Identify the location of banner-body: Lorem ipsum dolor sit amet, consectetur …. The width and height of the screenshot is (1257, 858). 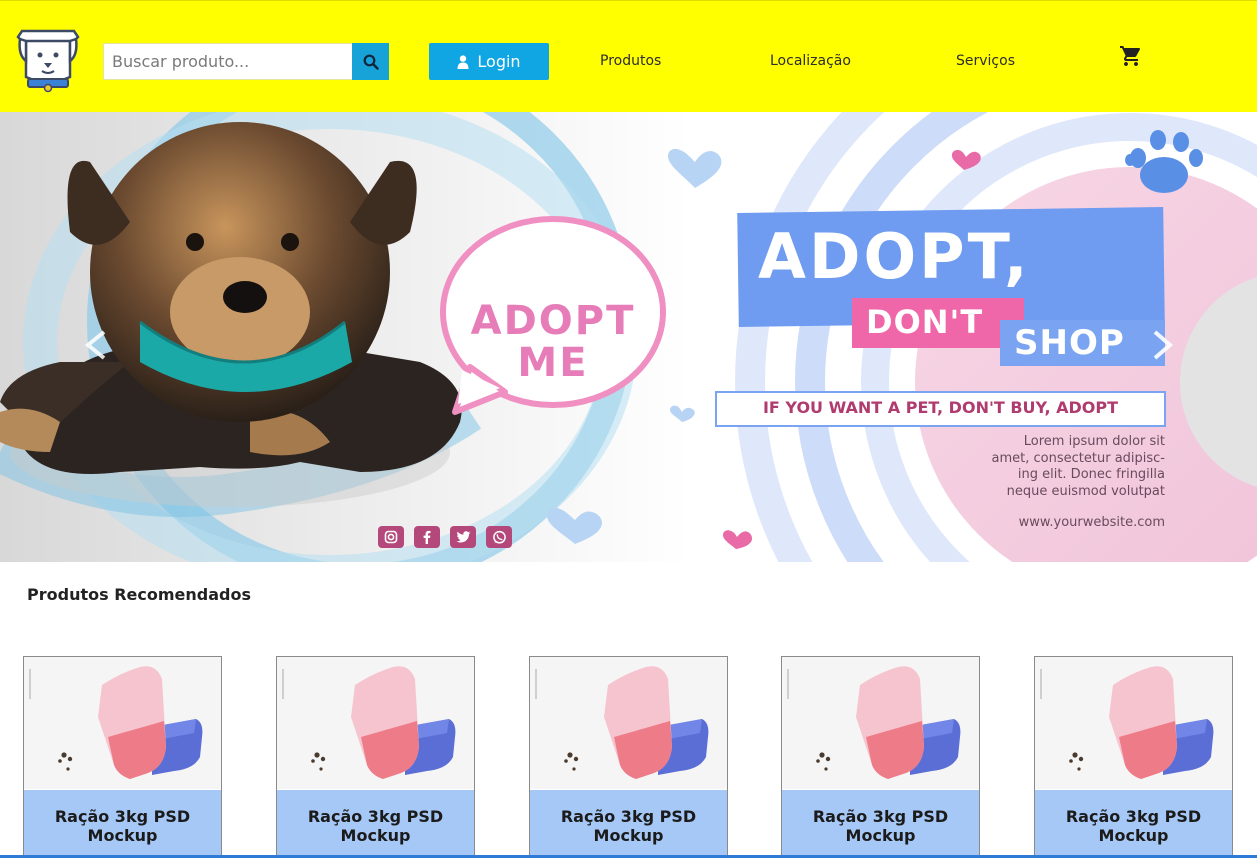
(1032, 467).